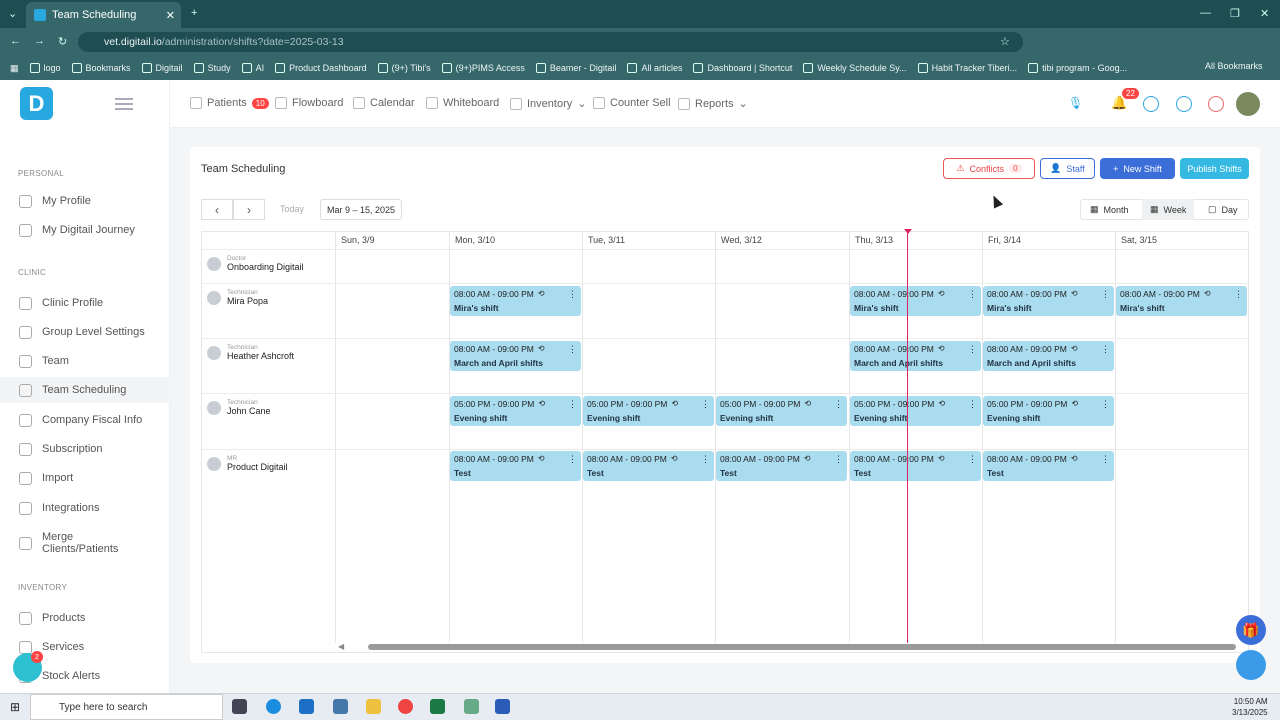  I want to click on conflicts-button: ⚠ Conflicts 0, so click(989, 168).